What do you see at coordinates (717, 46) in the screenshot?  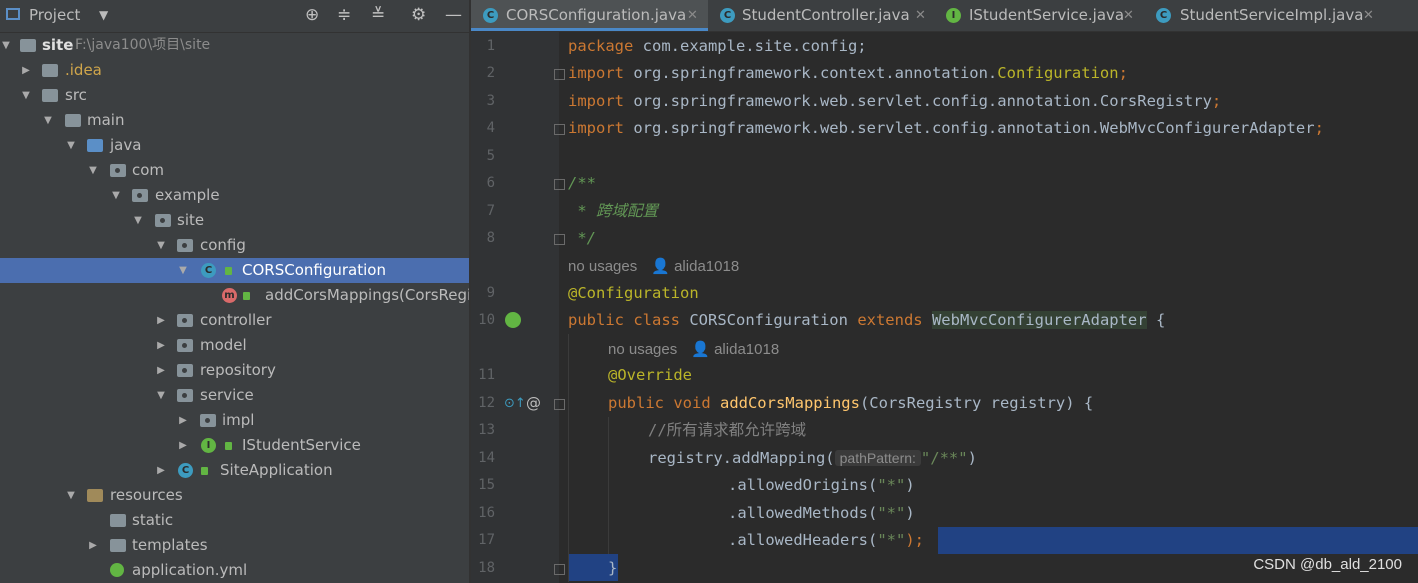 I see `code-line: package com.example.site.config;` at bounding box center [717, 46].